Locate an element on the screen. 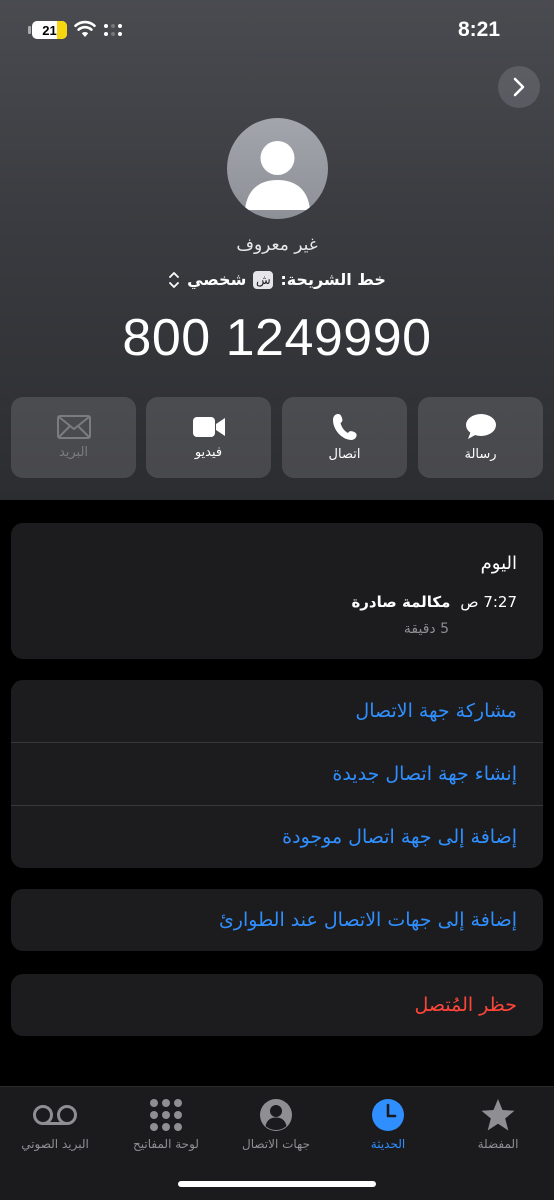  video-label: فيديو is located at coordinates (208, 452).